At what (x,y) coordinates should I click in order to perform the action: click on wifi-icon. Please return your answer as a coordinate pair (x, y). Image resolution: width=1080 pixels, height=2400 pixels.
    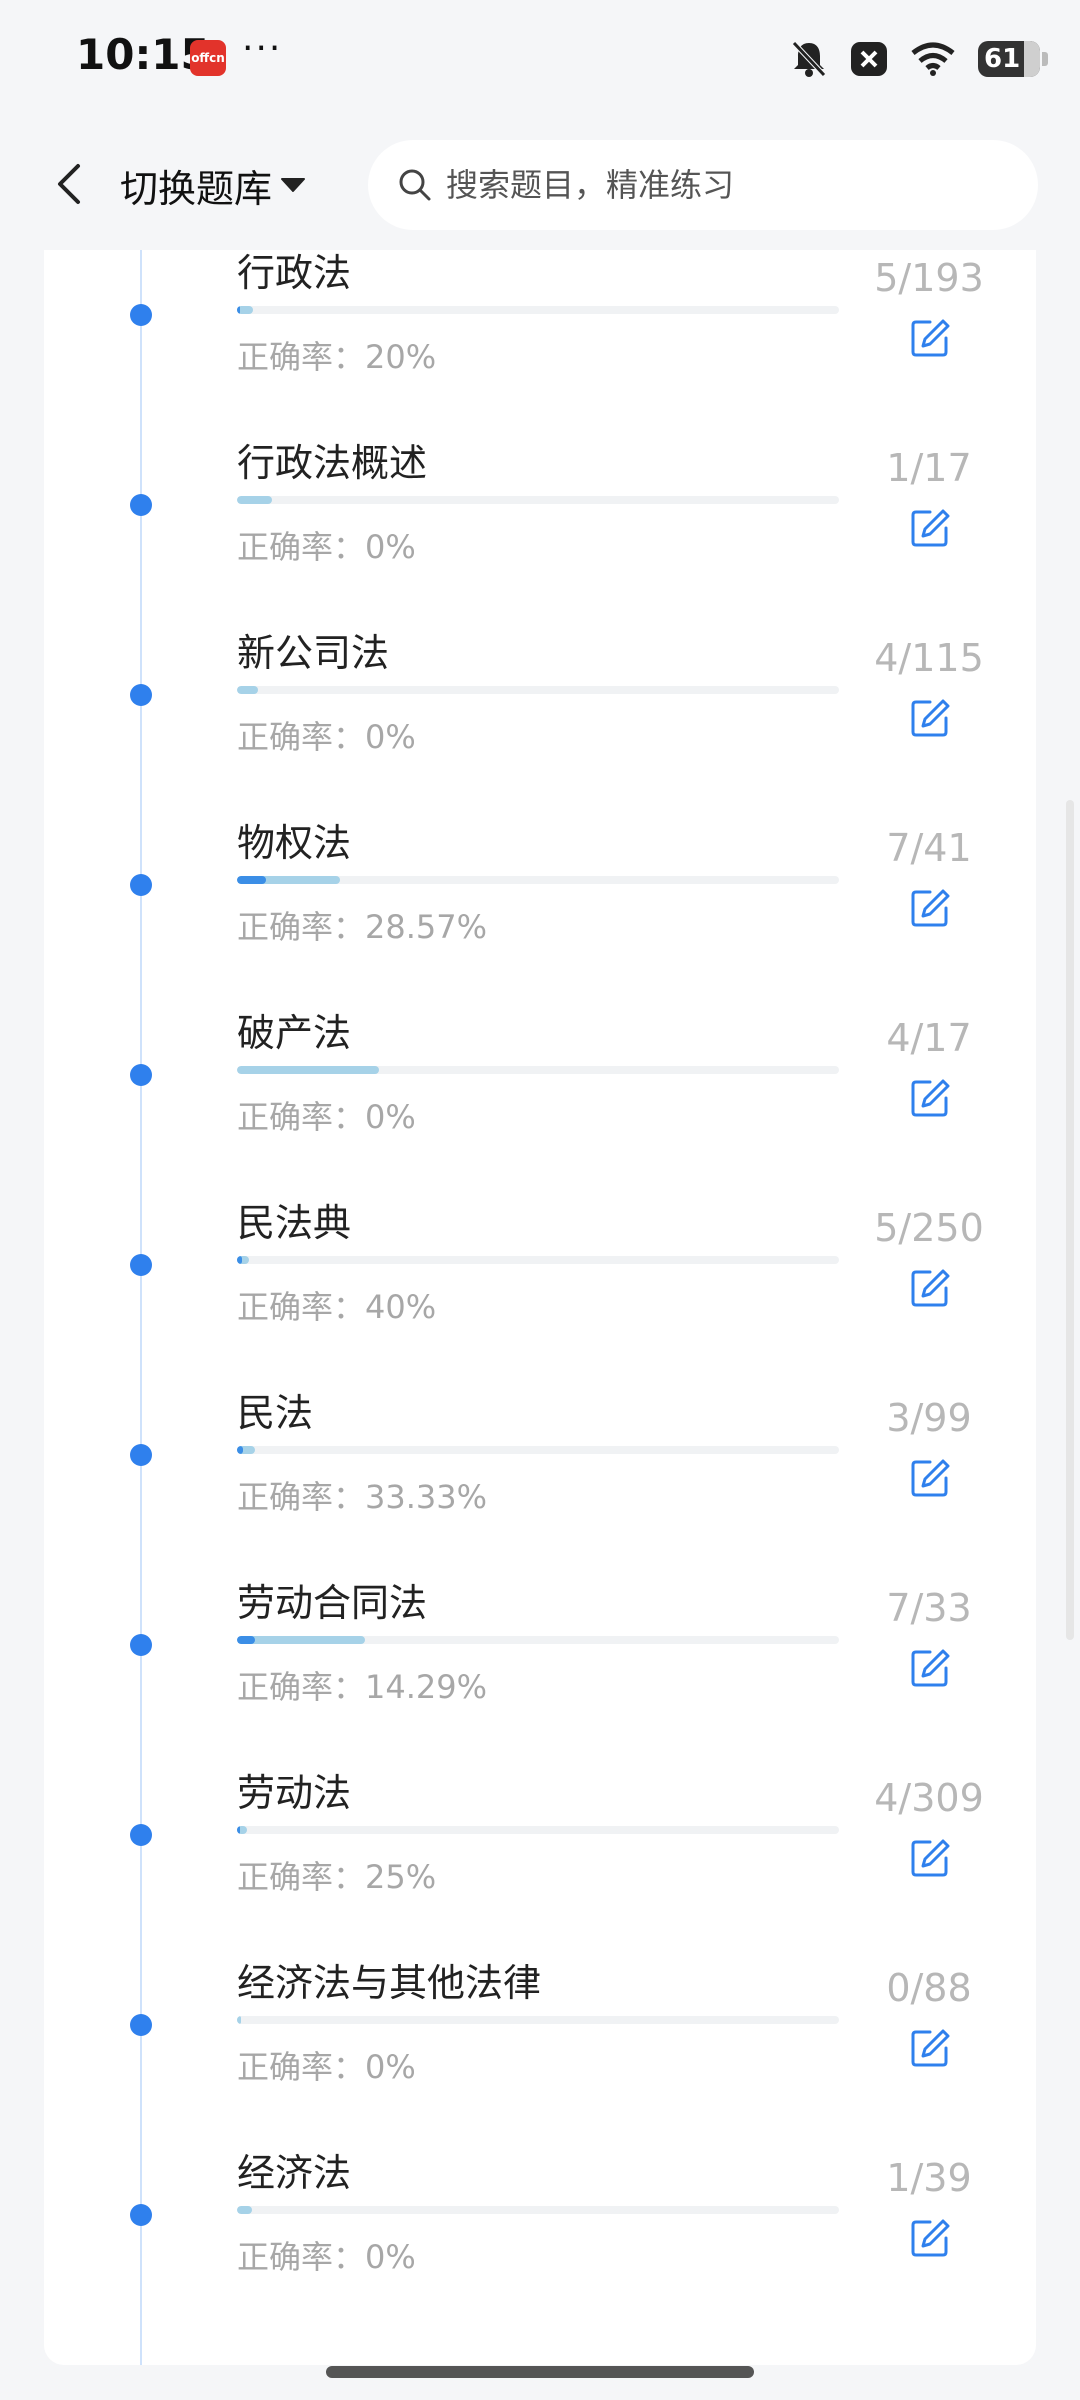
    Looking at the image, I should click on (933, 59).